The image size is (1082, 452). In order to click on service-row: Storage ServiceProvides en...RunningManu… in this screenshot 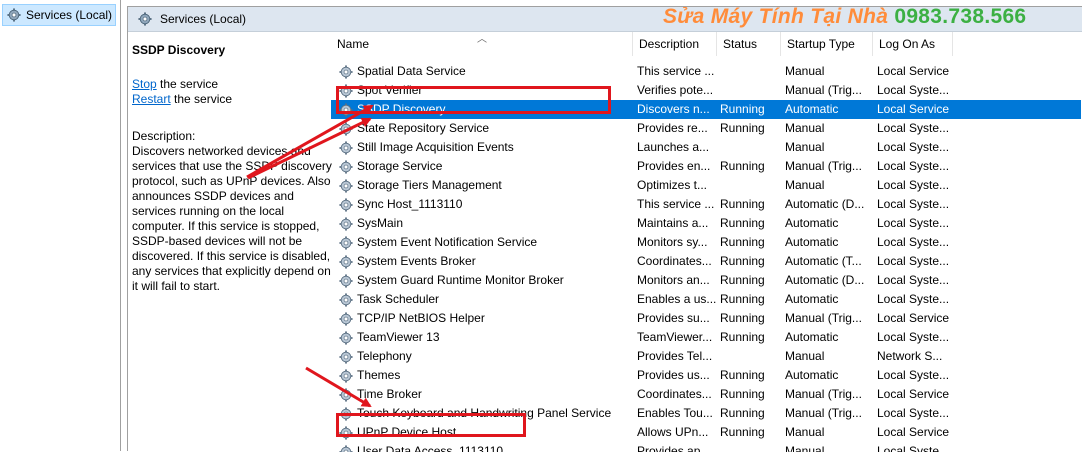, I will do `click(706, 166)`.